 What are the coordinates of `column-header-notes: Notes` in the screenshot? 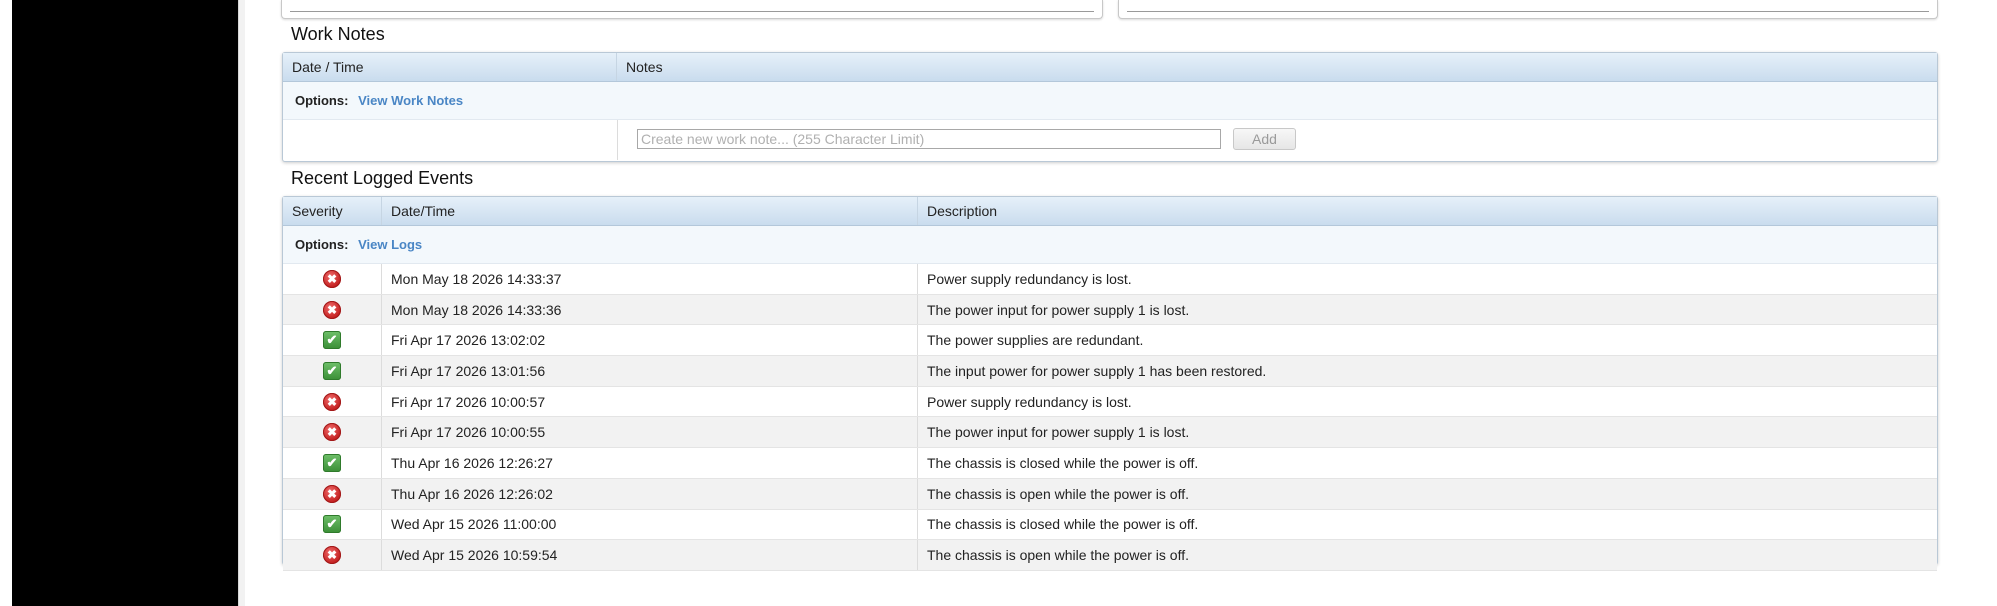 It's located at (1277, 67).